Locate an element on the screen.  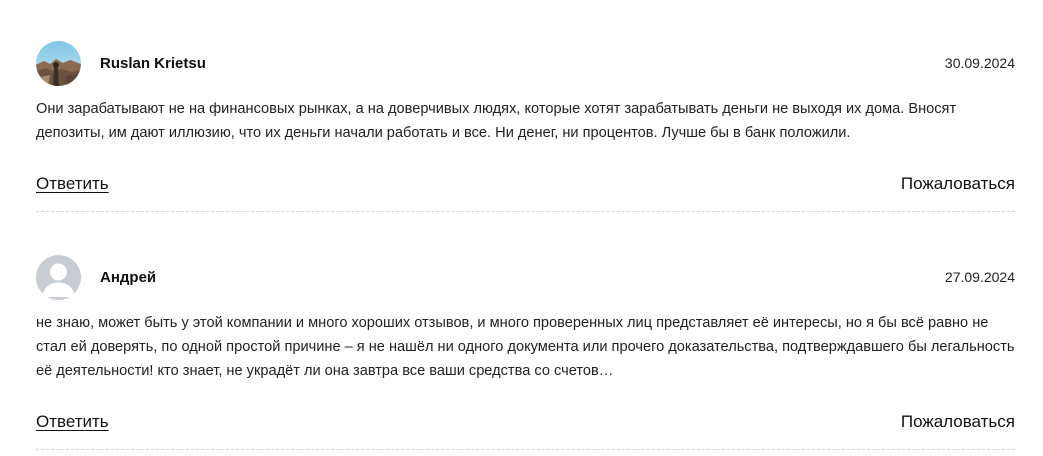
comment-header: Андрей 27.09.2024 is located at coordinates (525, 277).